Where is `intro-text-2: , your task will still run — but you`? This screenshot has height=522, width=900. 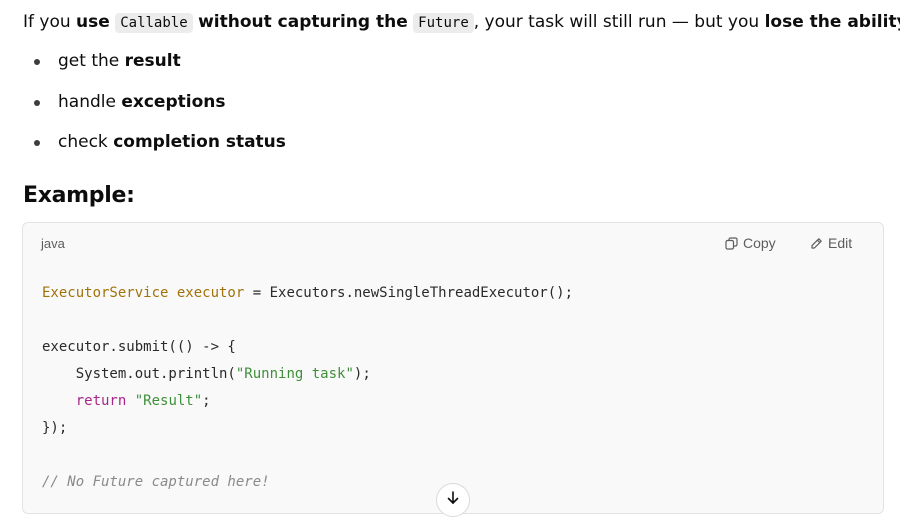
intro-text-2: , your task will still run — but you is located at coordinates (619, 22).